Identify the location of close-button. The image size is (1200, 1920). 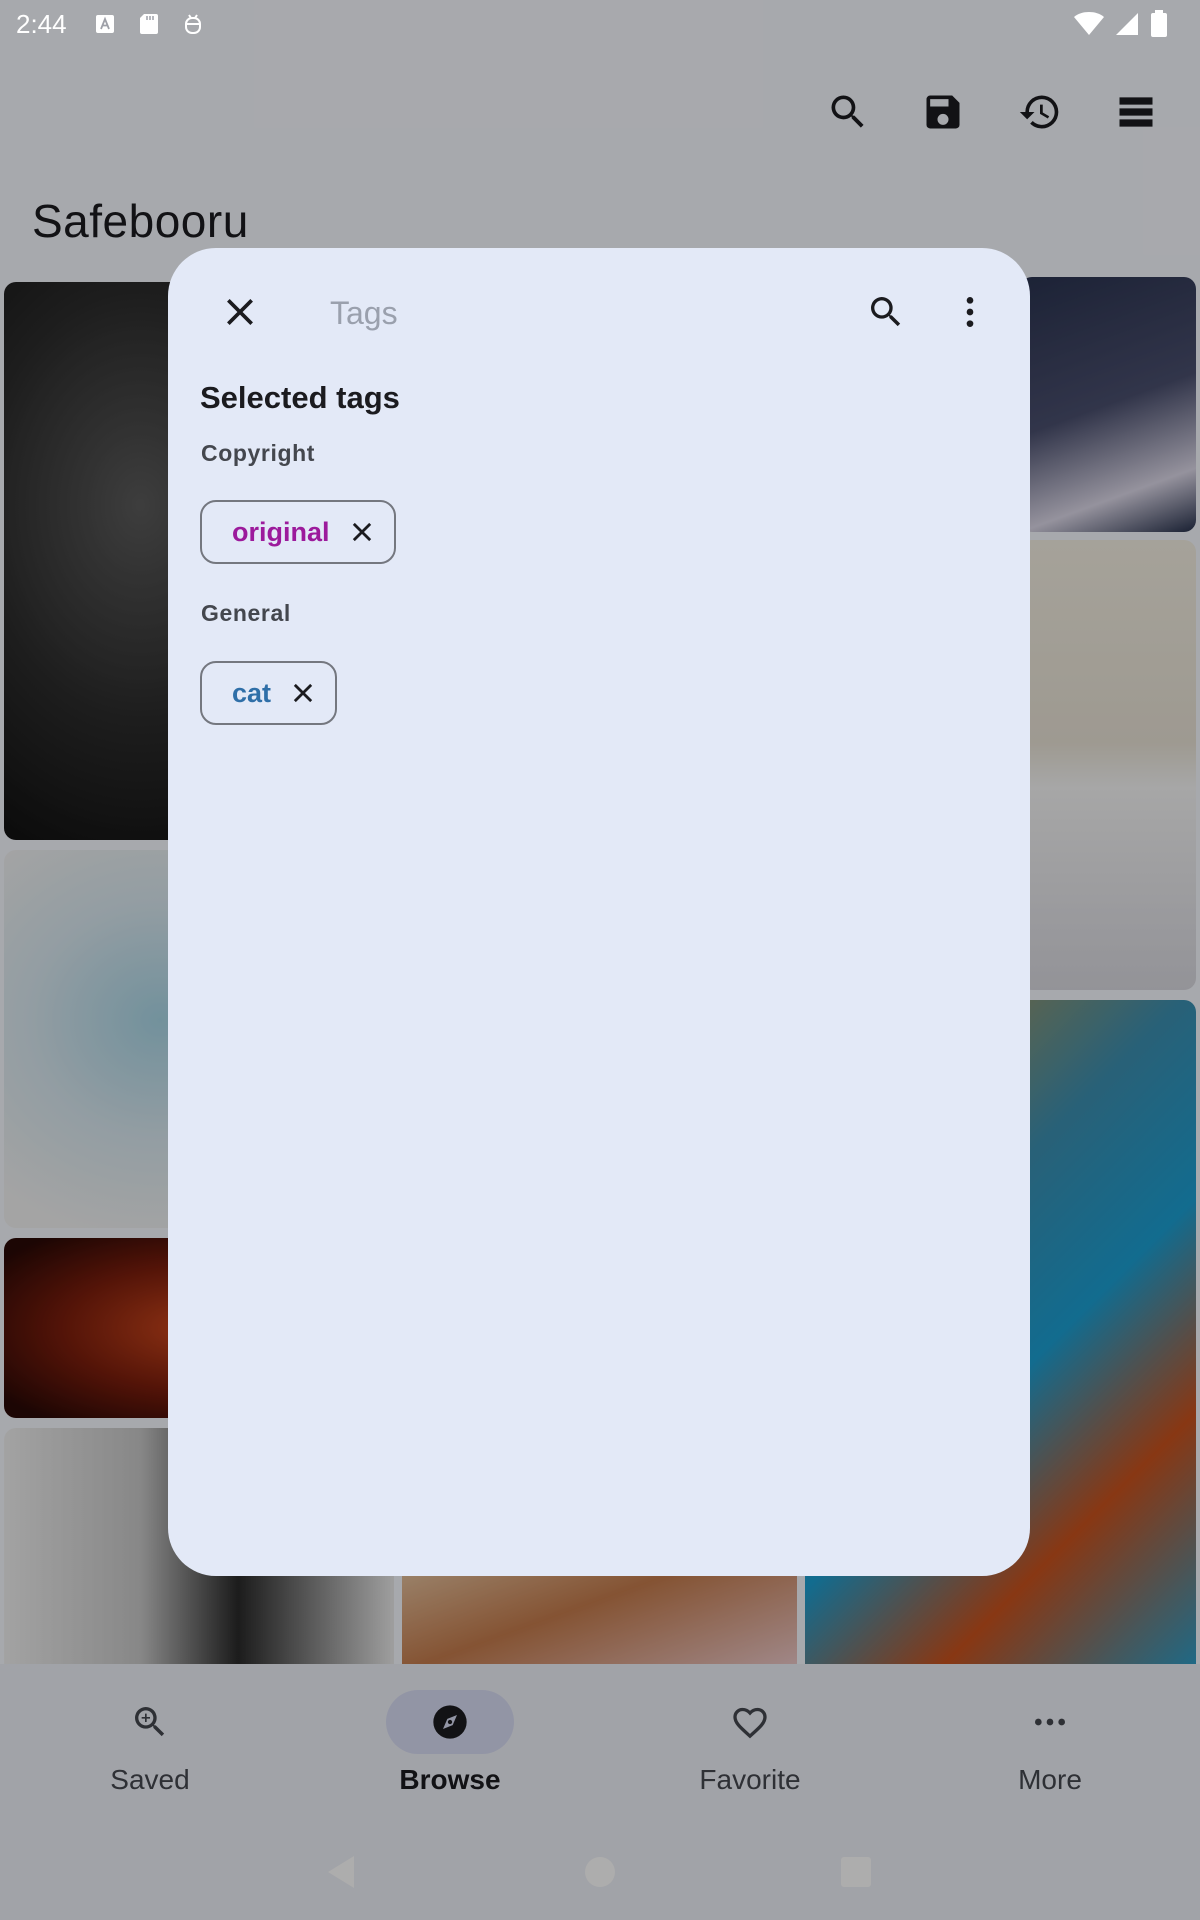
(240, 312).